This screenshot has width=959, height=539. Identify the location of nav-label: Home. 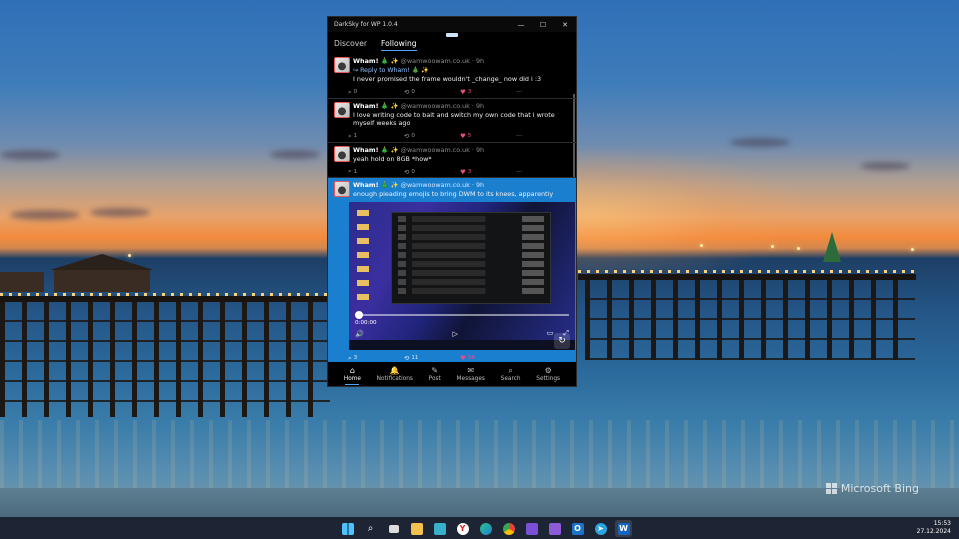
(352, 379).